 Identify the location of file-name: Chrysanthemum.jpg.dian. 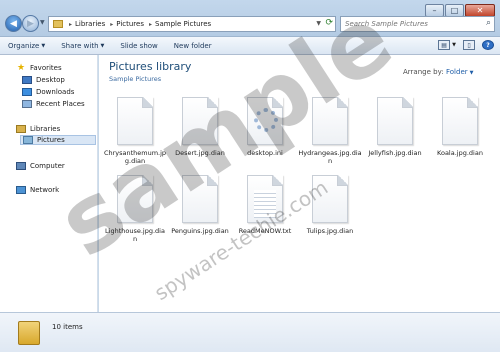
(135, 157).